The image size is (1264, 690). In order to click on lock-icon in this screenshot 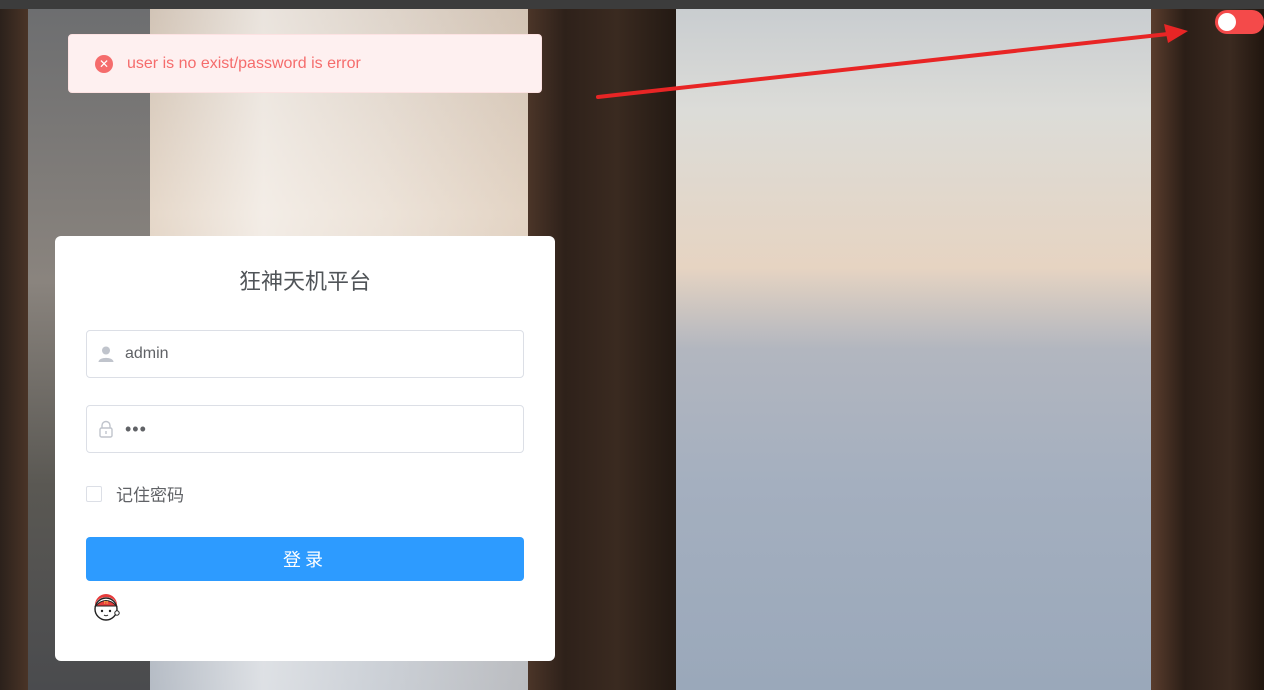, I will do `click(106, 429)`.